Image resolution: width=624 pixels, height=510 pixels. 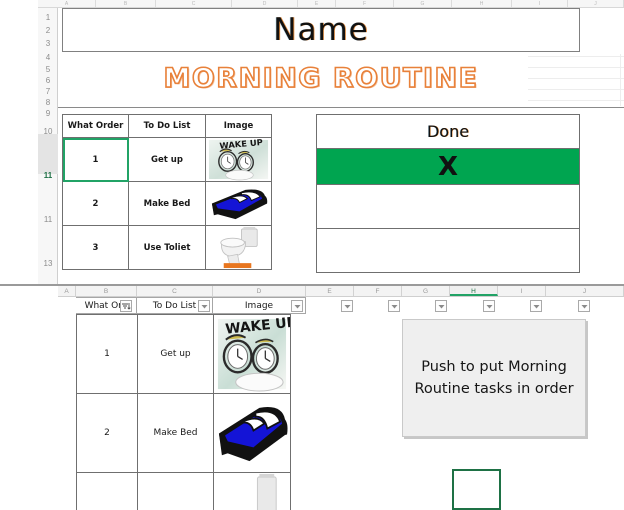 I want to click on done-header-row: Done, so click(x=448, y=131).